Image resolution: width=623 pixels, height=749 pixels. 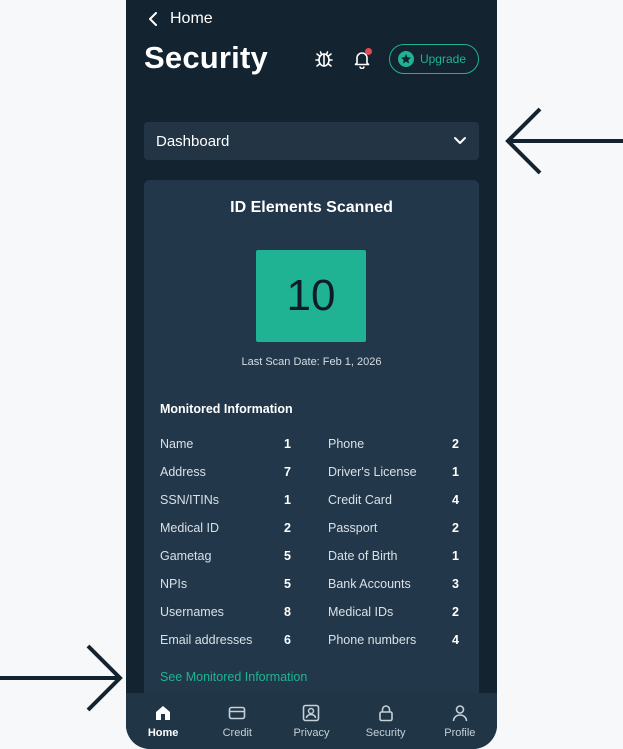 I want to click on tab-label: Profile, so click(x=460, y=733).